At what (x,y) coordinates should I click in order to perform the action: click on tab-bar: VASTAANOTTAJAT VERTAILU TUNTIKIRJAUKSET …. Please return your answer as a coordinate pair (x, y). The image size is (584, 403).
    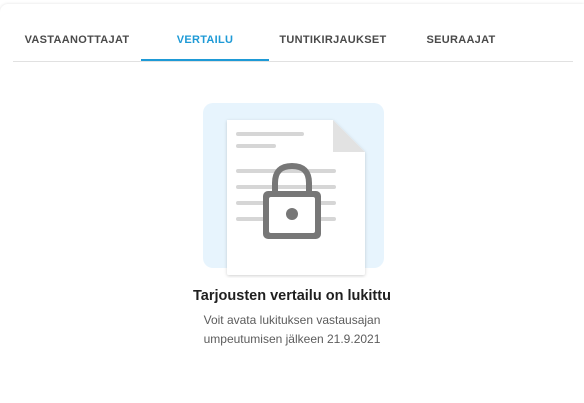
    Looking at the image, I should click on (293, 41).